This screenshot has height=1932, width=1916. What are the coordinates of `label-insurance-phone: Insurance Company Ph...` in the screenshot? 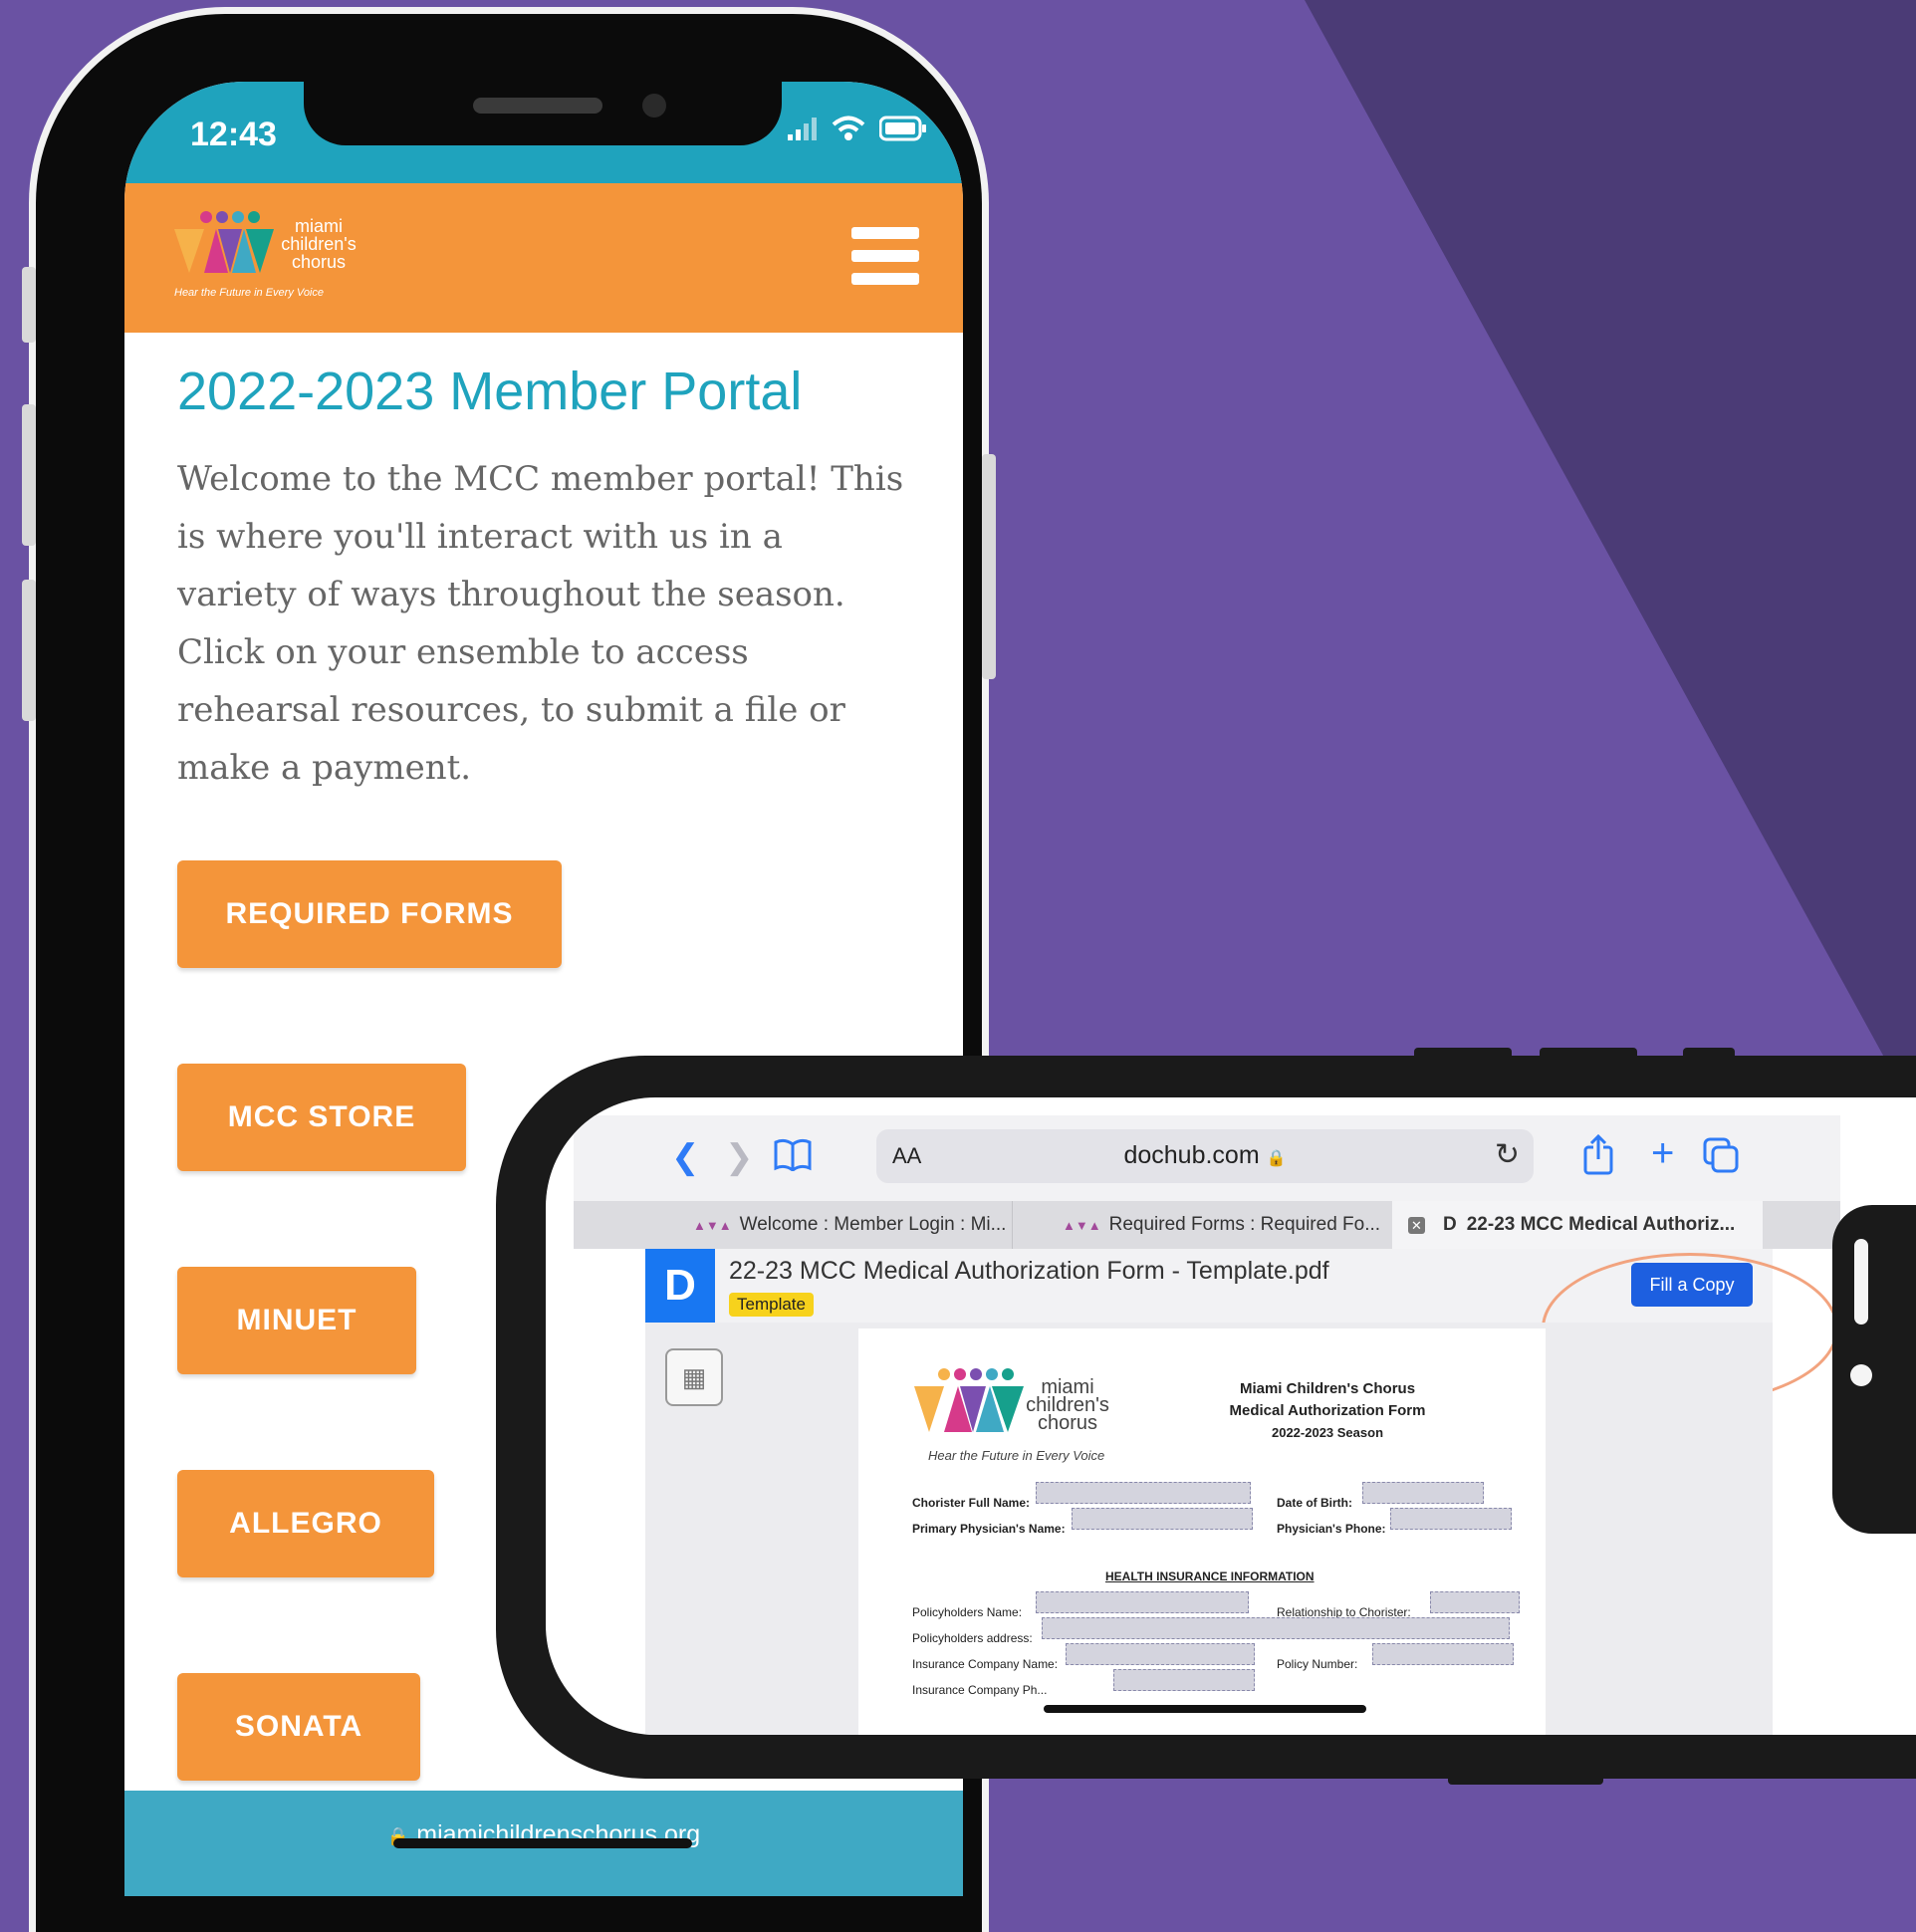 It's located at (980, 1690).